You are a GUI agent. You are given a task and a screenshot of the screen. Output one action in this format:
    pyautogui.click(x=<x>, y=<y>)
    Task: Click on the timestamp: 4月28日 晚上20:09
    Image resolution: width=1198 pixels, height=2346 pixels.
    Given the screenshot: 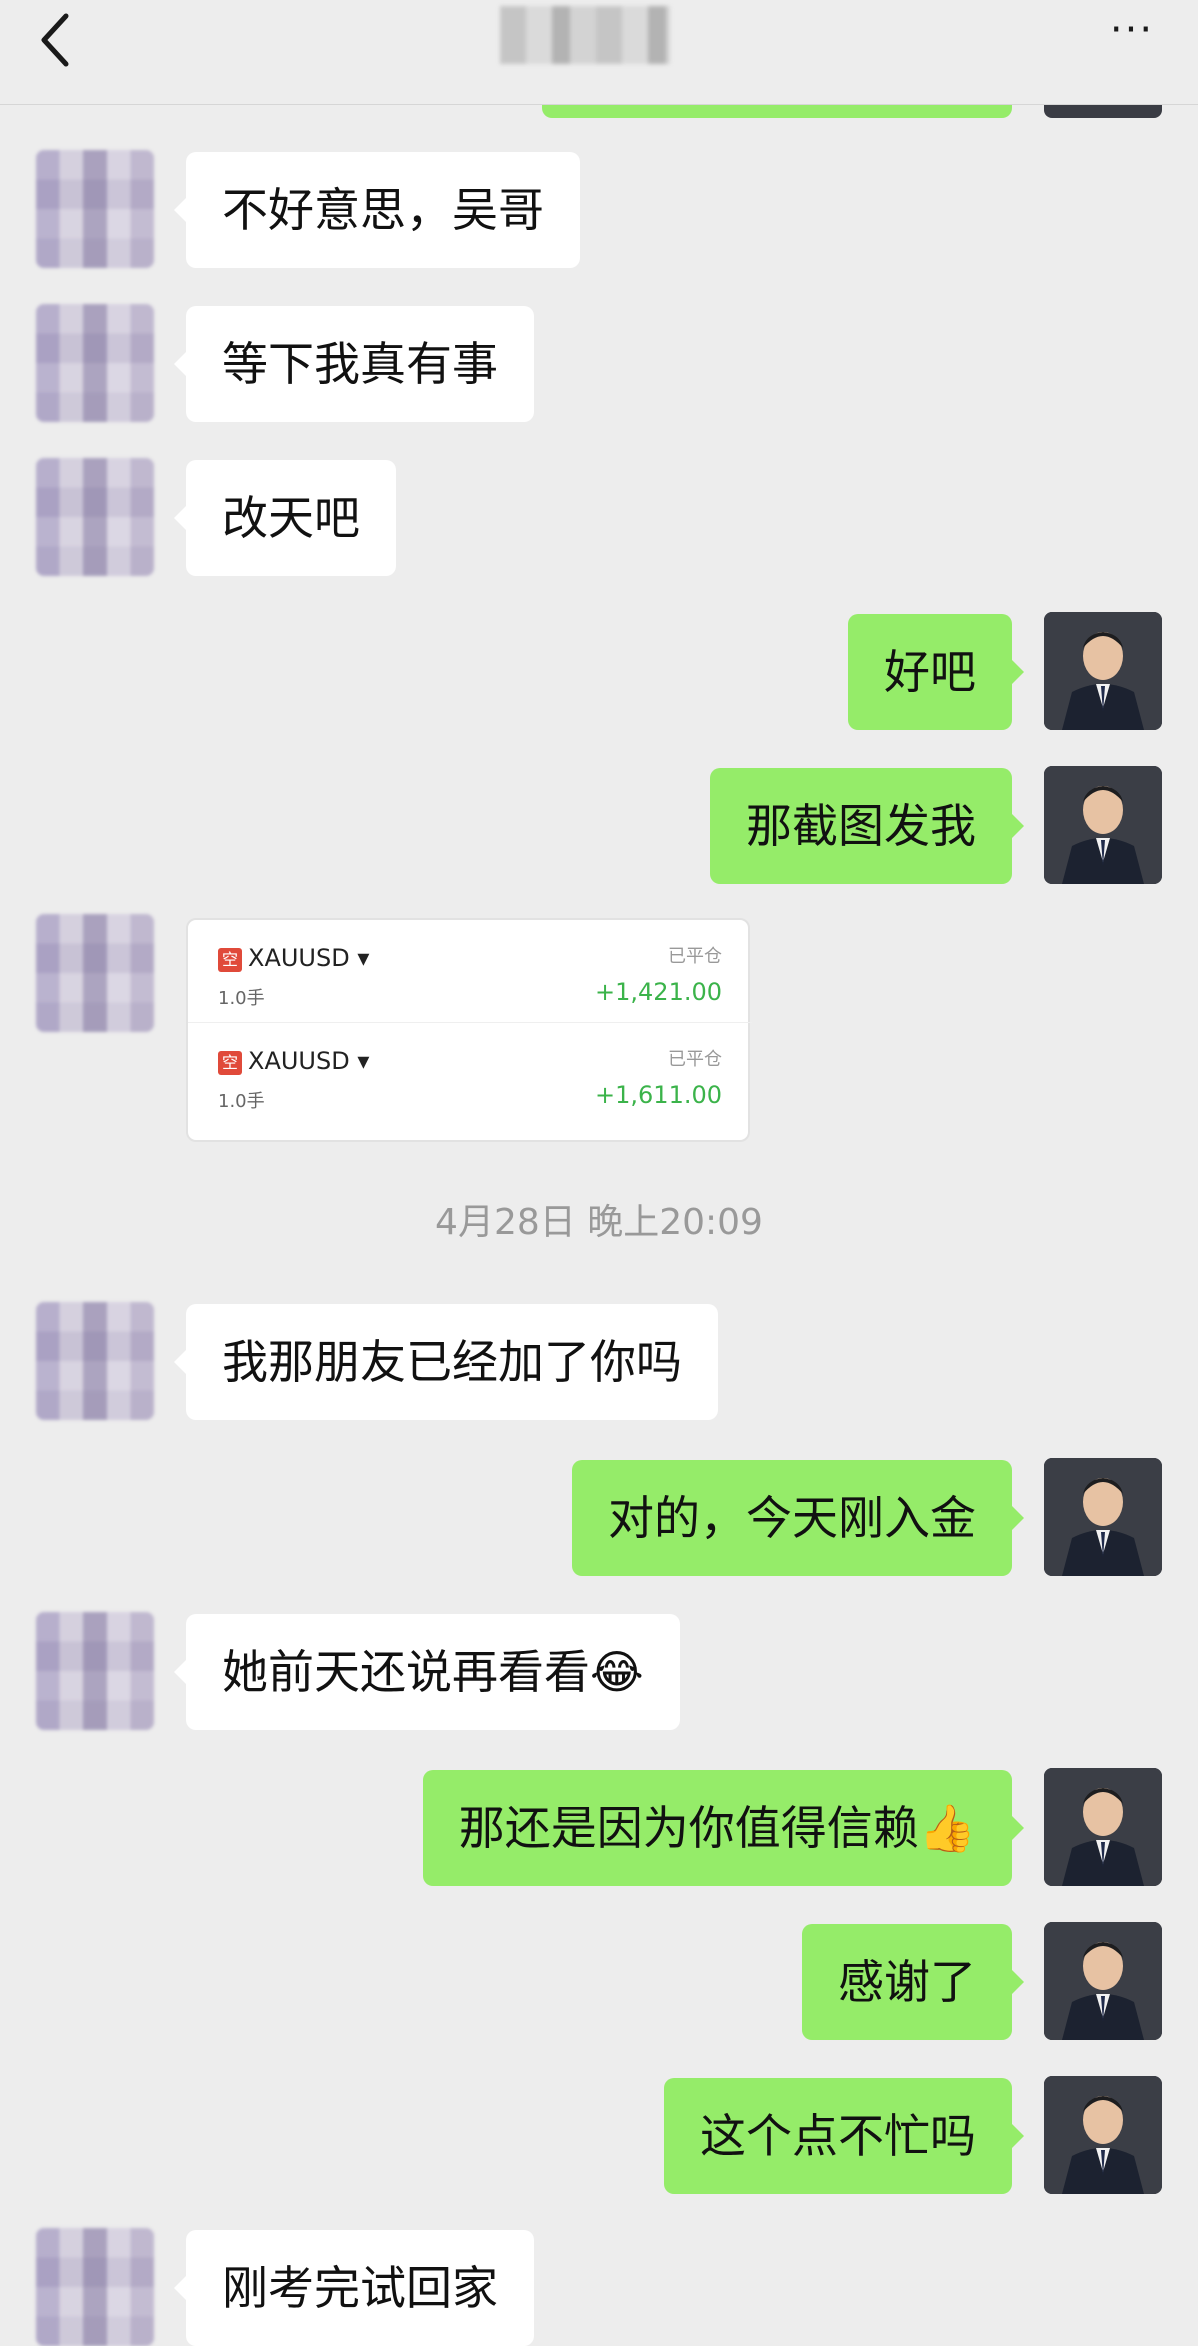 What is the action you would take?
    pyautogui.click(x=599, y=1222)
    